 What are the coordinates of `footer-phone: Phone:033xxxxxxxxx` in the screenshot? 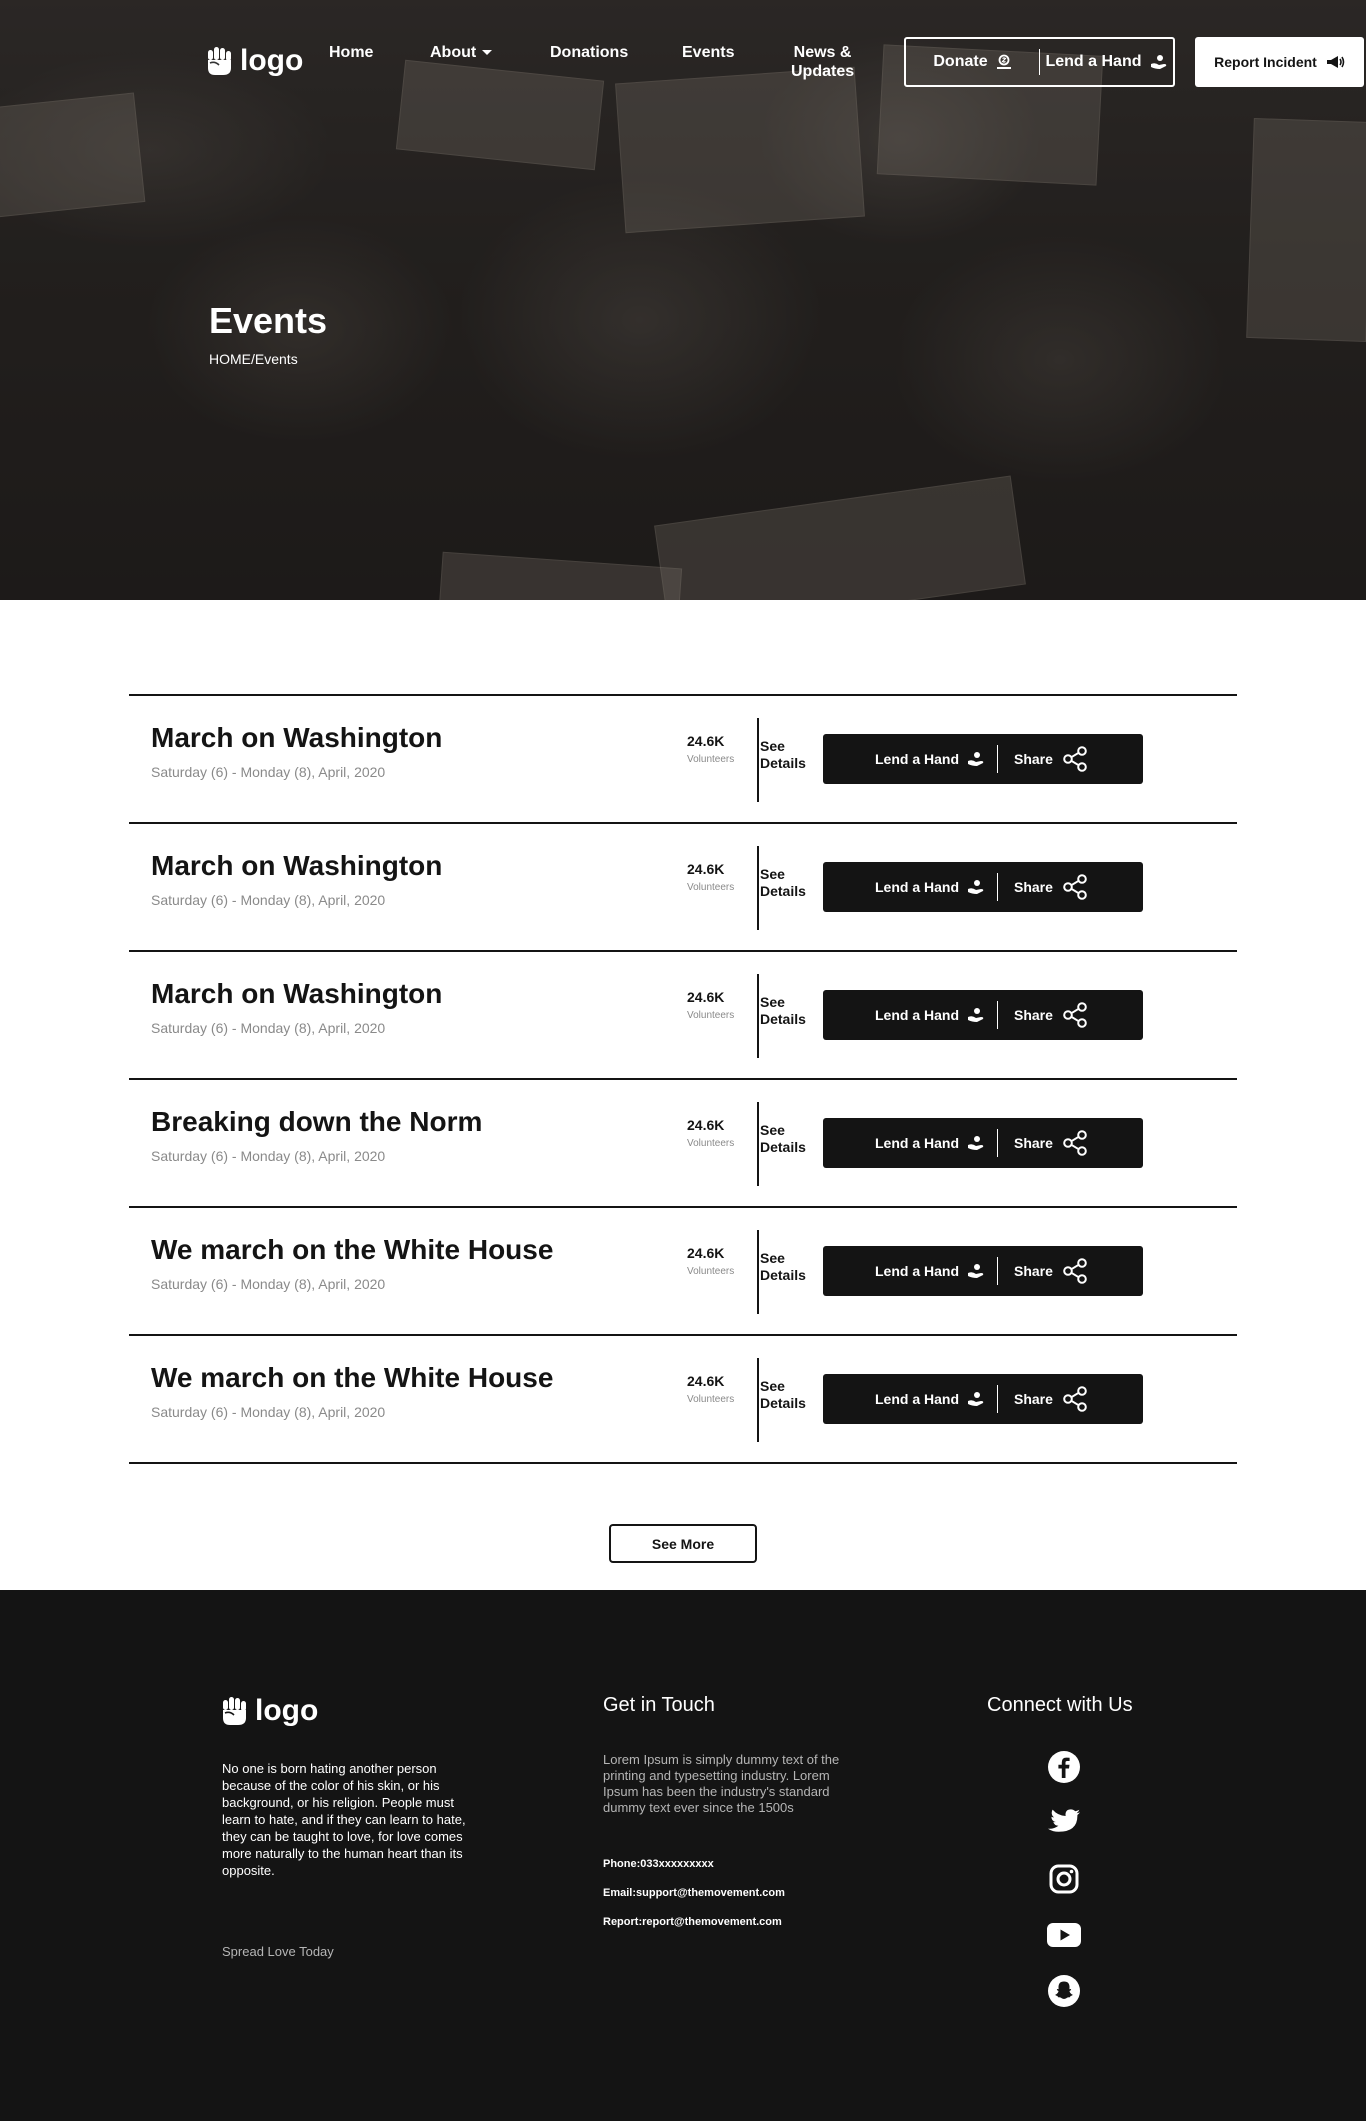 It's located at (658, 1864).